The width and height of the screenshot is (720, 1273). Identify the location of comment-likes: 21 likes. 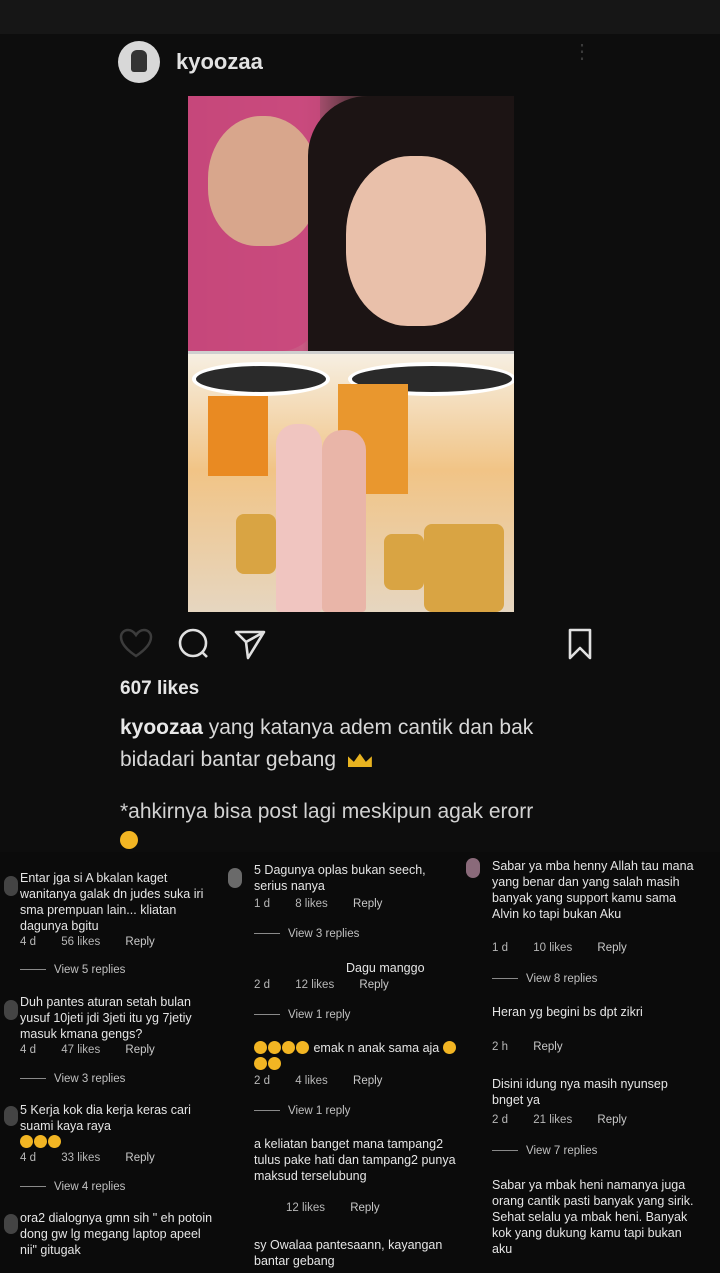
(552, 1120).